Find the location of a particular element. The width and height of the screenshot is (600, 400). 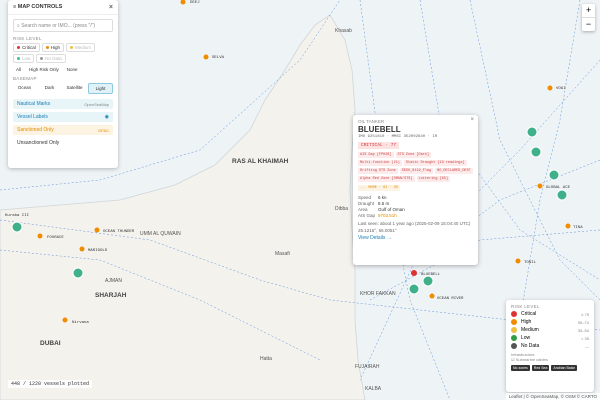

zoom-in-button: + is located at coordinates (588, 11).